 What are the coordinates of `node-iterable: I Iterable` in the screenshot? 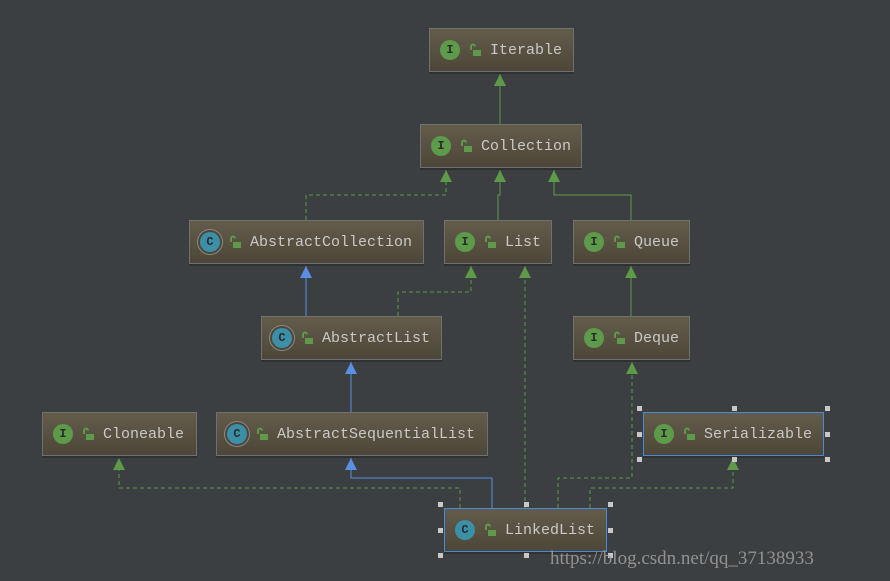 It's located at (501, 50).